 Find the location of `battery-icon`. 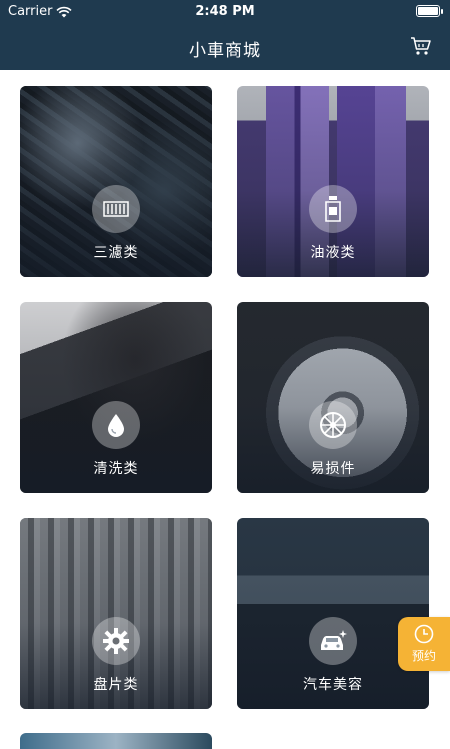

battery-icon is located at coordinates (429, 11).